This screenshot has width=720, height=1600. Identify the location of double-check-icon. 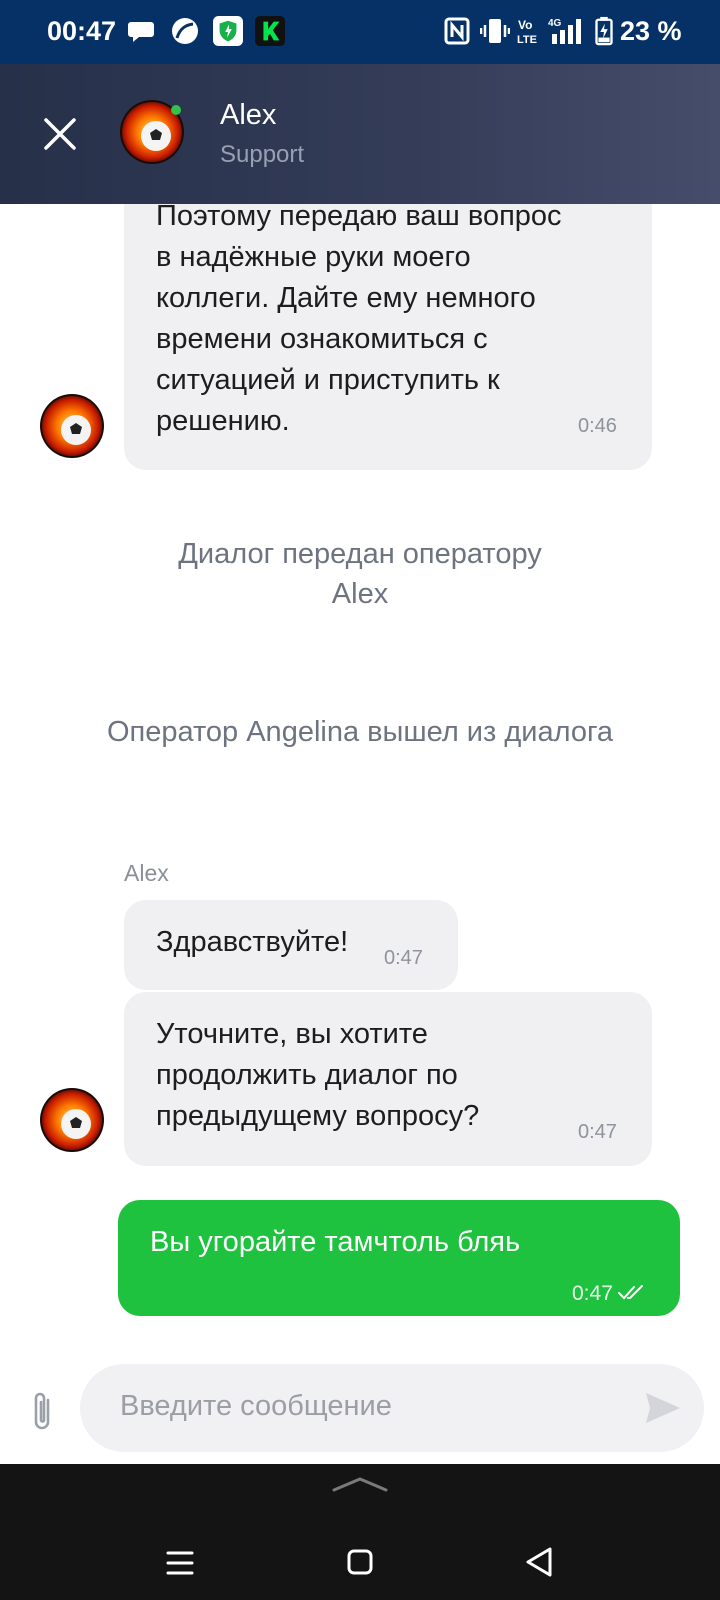
(630, 1292).